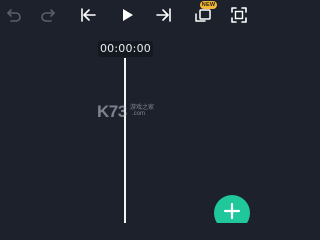 The image size is (320, 240). What do you see at coordinates (125, 140) in the screenshot?
I see `playhead-line` at bounding box center [125, 140].